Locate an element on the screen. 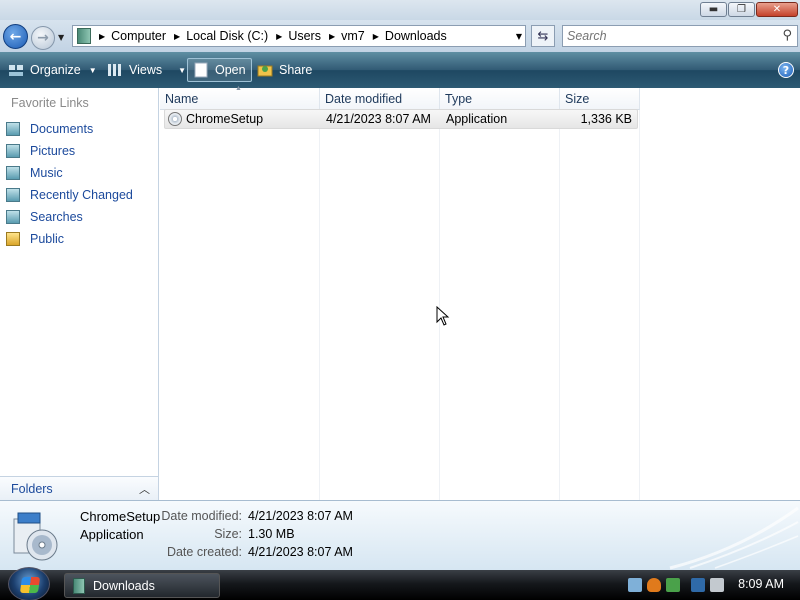 This screenshot has width=800, height=600. forward-arrow-icon: → is located at coordinates (43, 38).